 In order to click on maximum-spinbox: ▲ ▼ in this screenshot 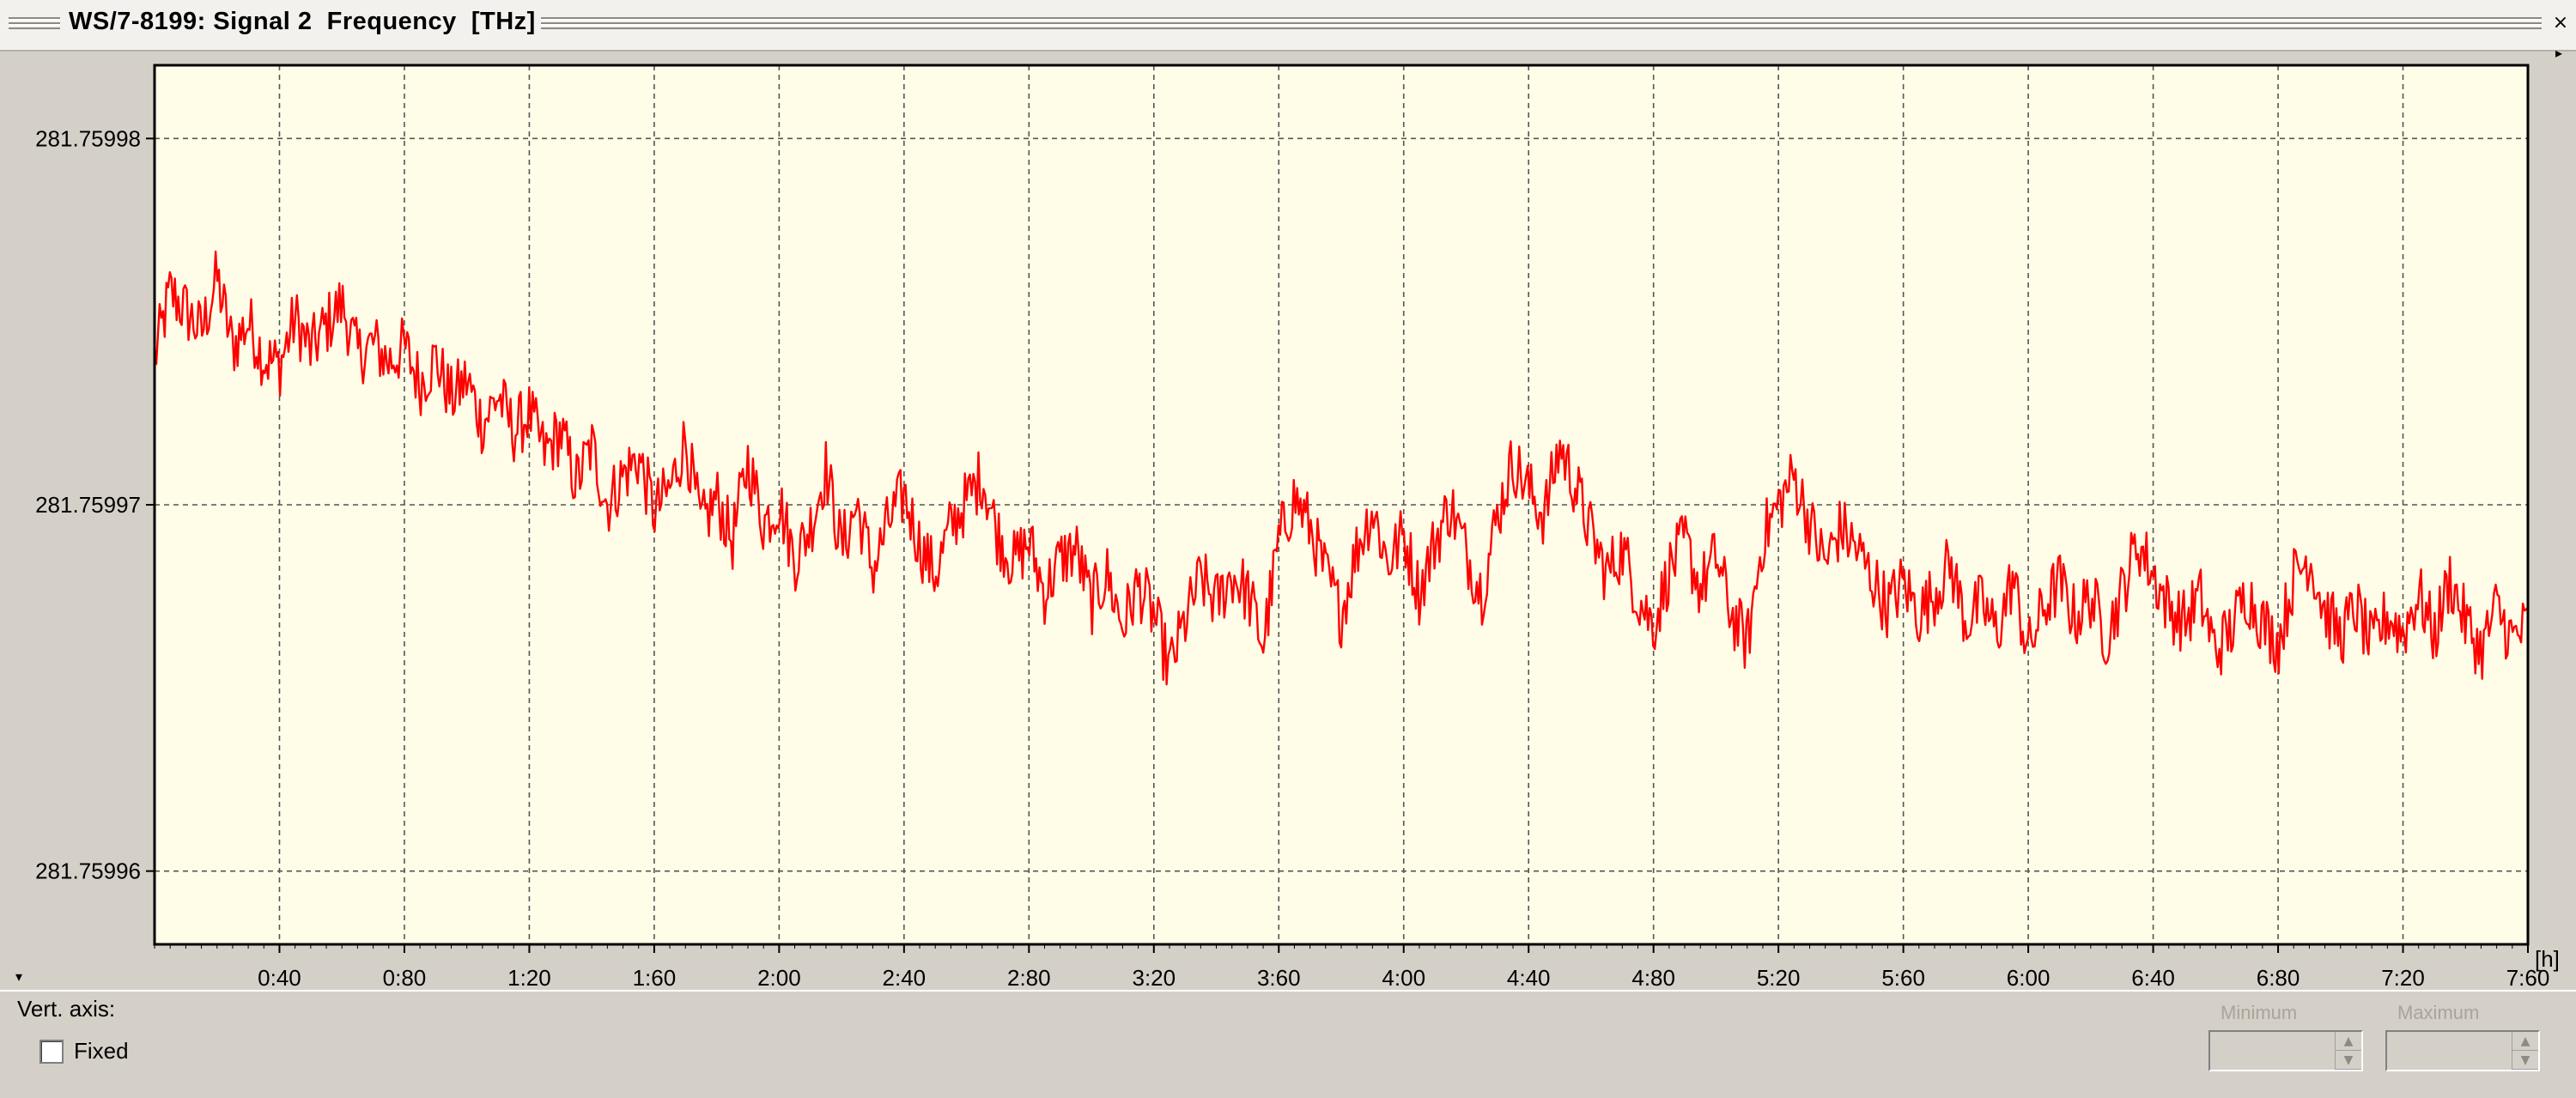, I will do `click(2463, 1050)`.